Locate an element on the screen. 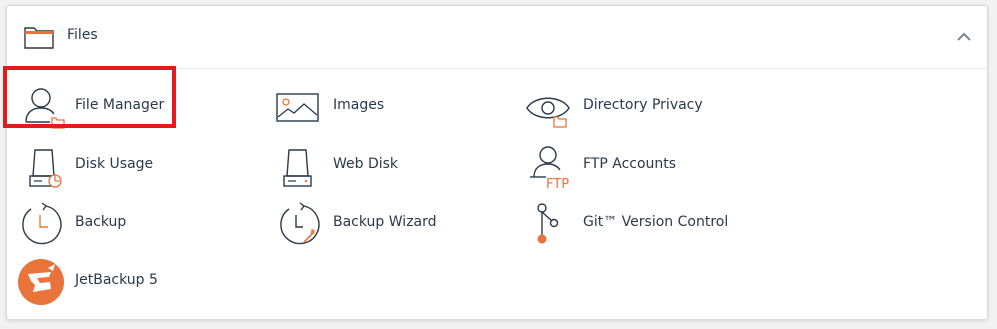 The image size is (997, 329). item-label: Backup Wizard is located at coordinates (385, 222).